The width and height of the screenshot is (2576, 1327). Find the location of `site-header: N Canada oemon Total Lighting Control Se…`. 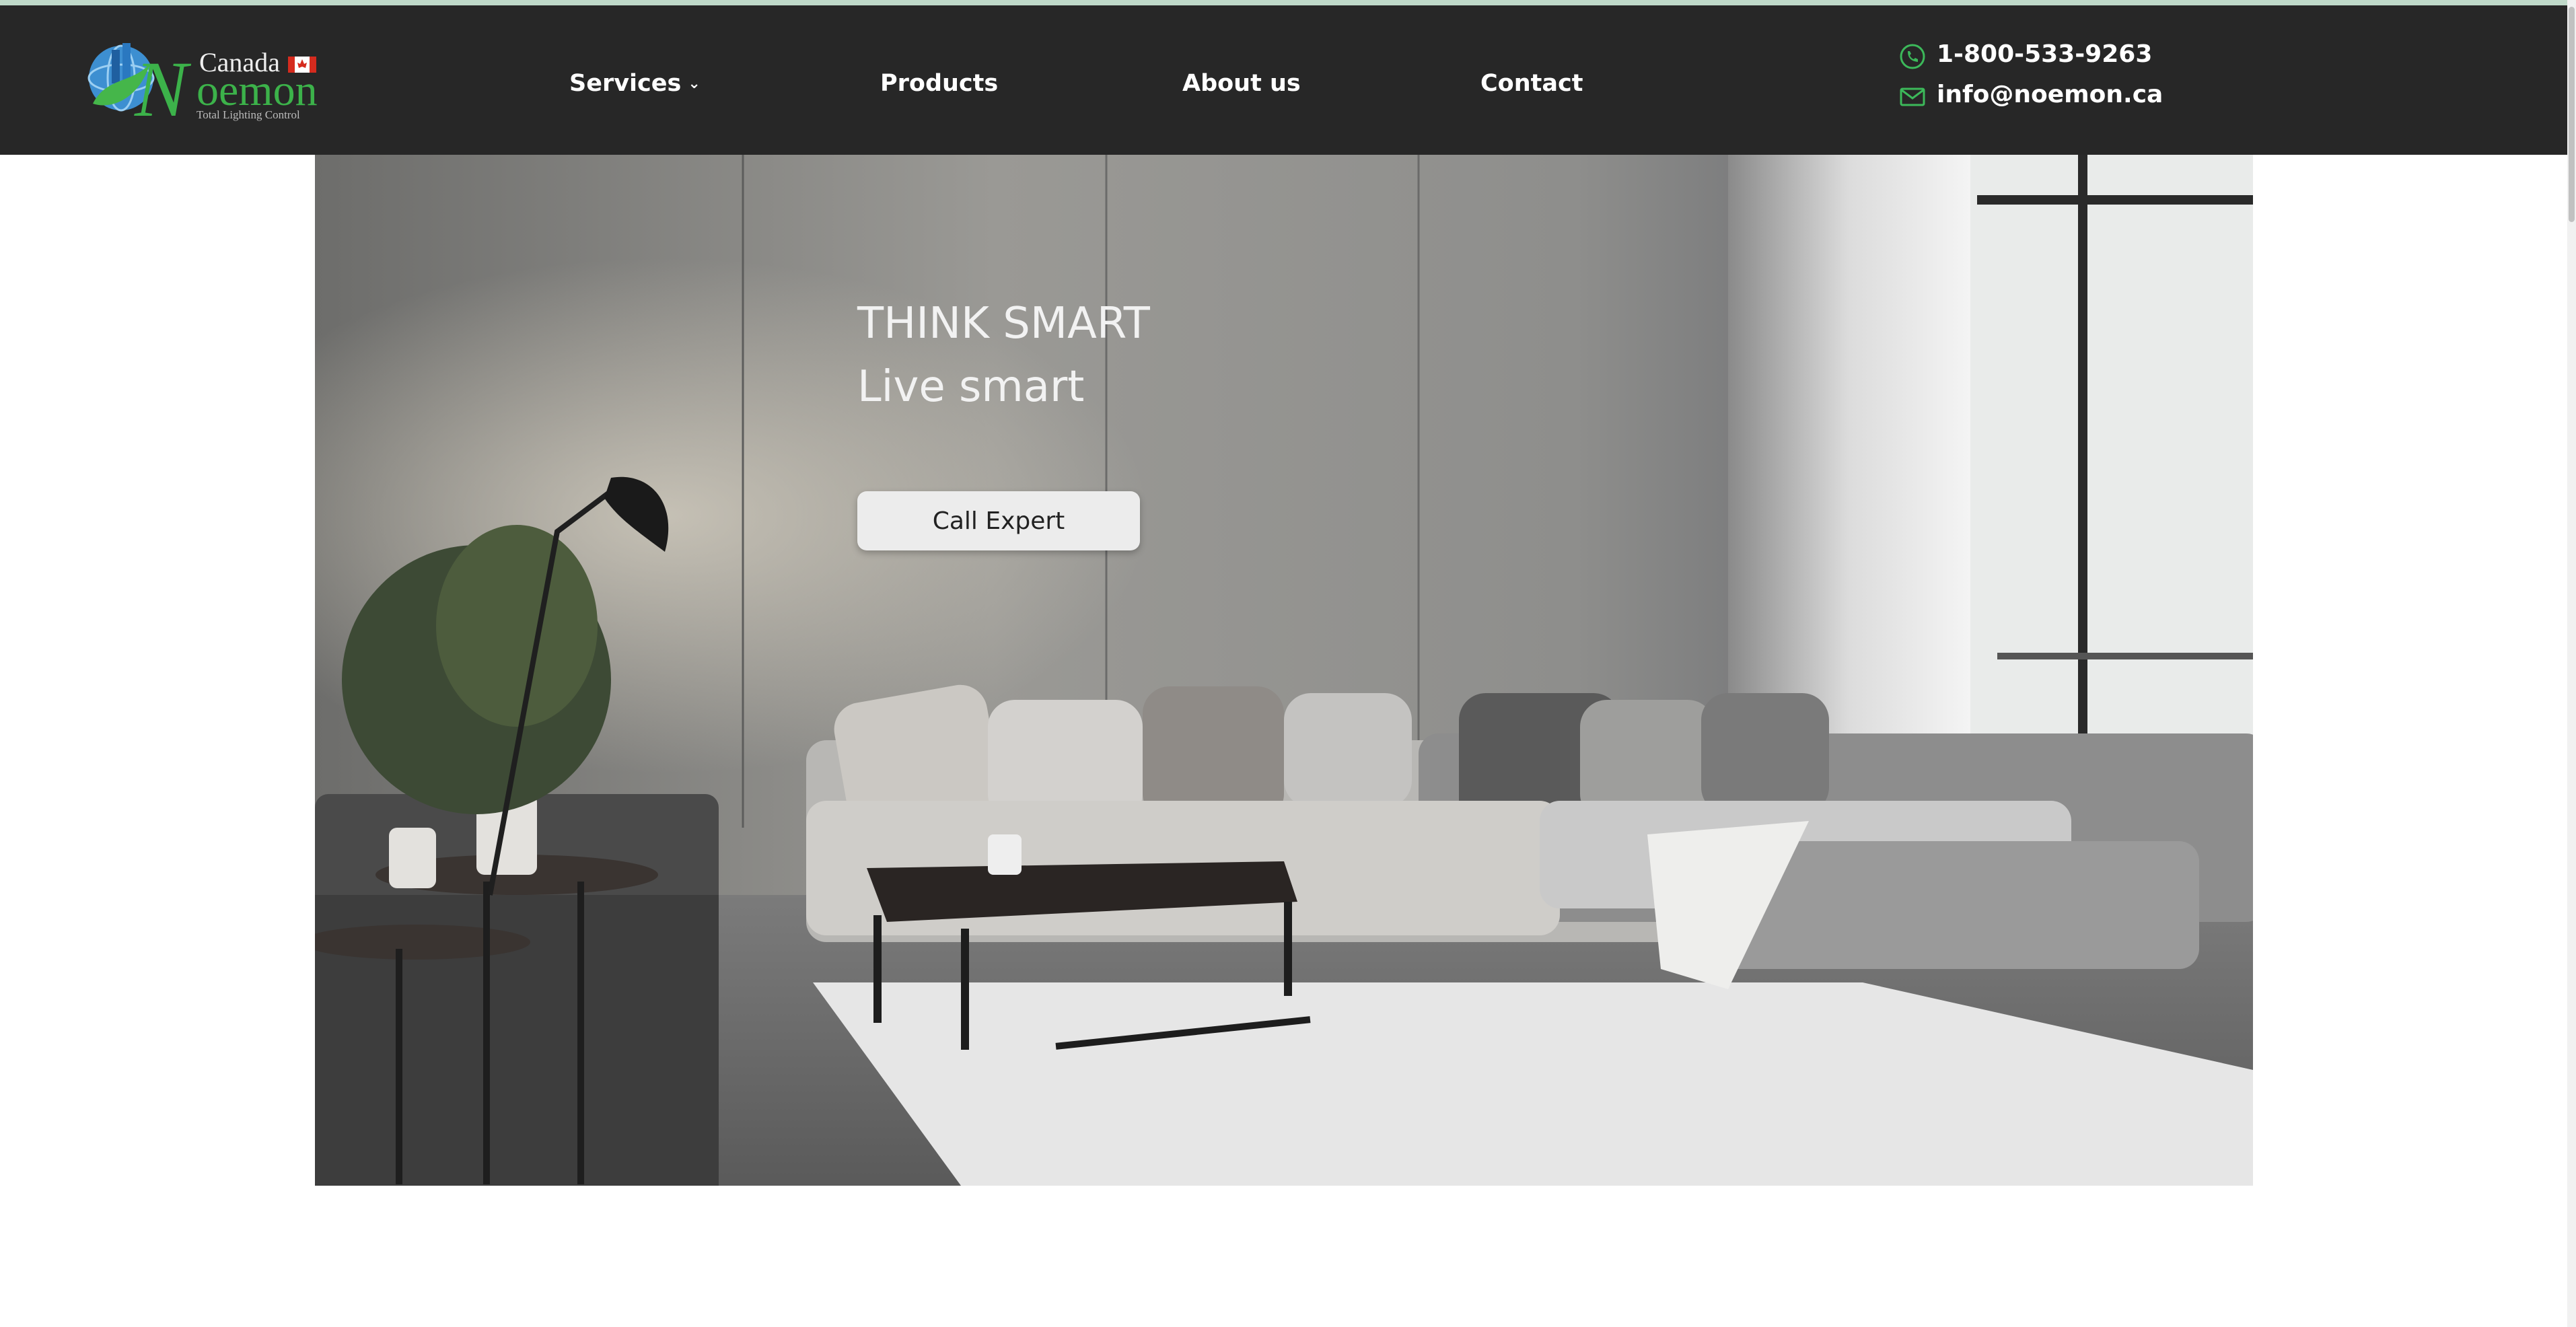

site-header: N Canada oemon Total Lighting Control Se… is located at coordinates (1283, 80).